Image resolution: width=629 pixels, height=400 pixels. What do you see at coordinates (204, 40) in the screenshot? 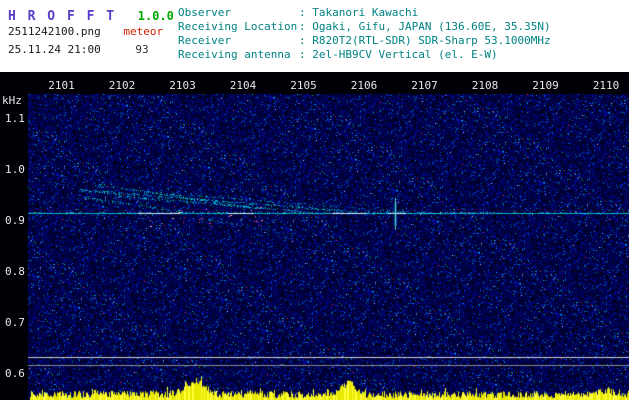
I see `info-label: Receiver` at bounding box center [204, 40].